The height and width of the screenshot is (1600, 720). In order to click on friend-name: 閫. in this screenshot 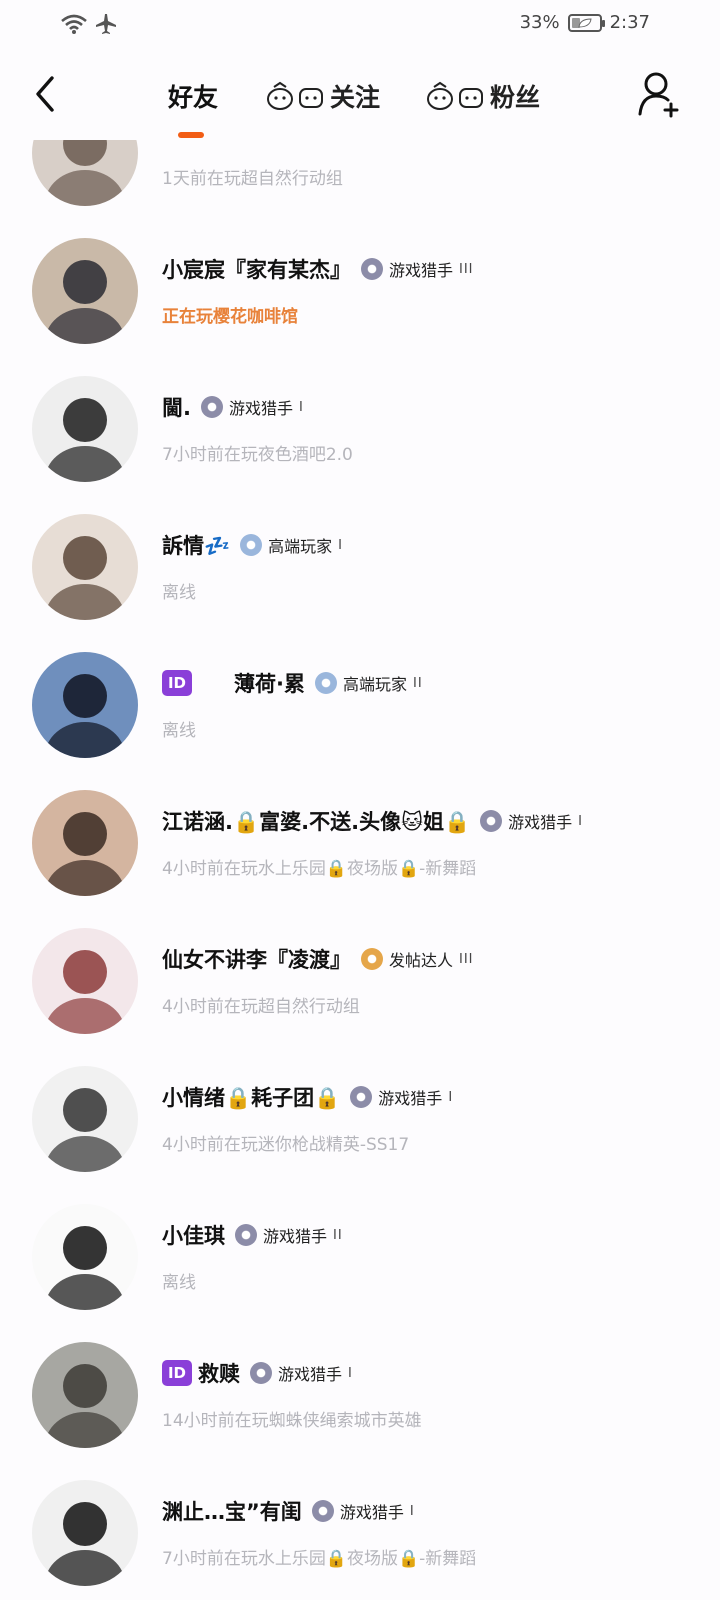, I will do `click(176, 407)`.